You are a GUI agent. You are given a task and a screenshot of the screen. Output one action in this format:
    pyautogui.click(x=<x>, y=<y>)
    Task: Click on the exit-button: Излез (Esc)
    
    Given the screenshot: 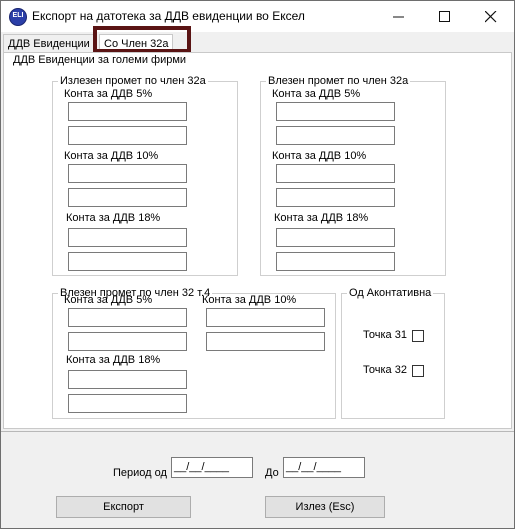 What is the action you would take?
    pyautogui.click(x=325, y=507)
    